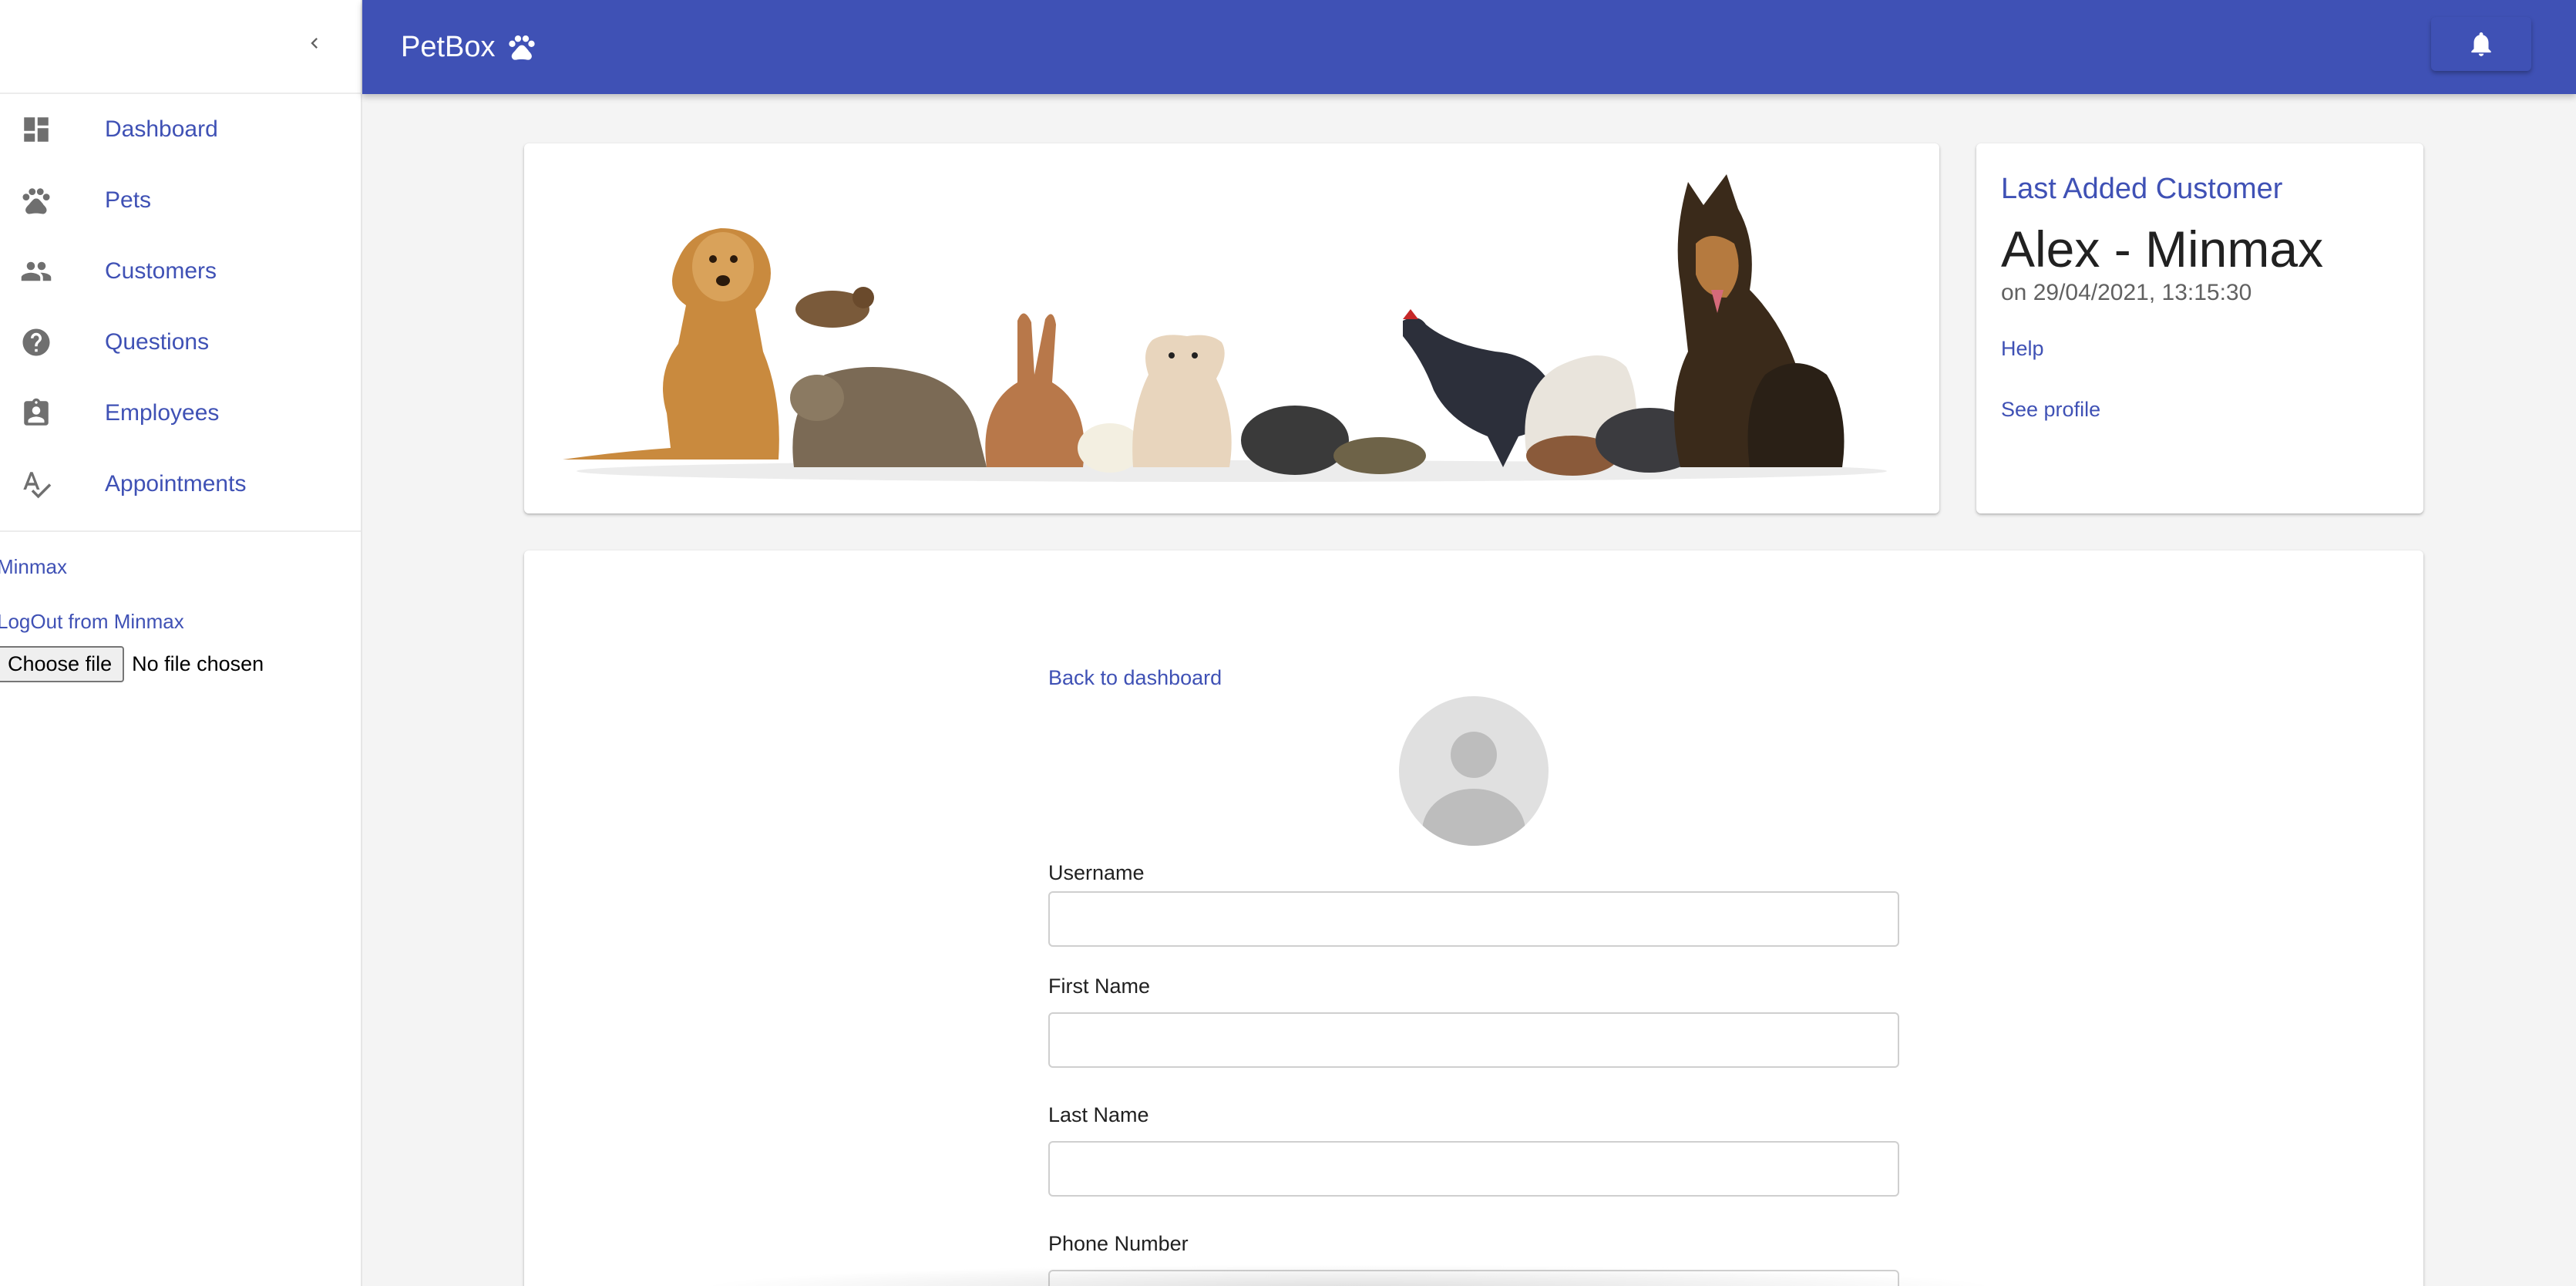  What do you see at coordinates (1473, 1278) in the screenshot?
I see `phone-number-input` at bounding box center [1473, 1278].